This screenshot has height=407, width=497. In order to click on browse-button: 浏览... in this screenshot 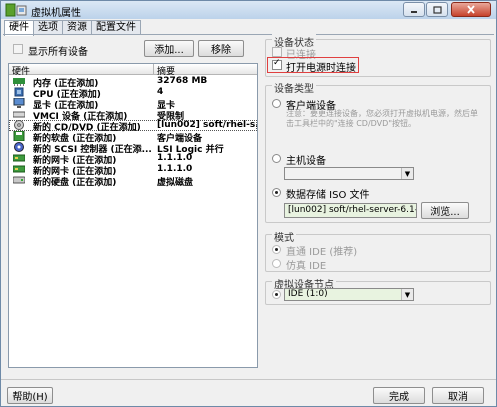, I will do `click(445, 210)`.